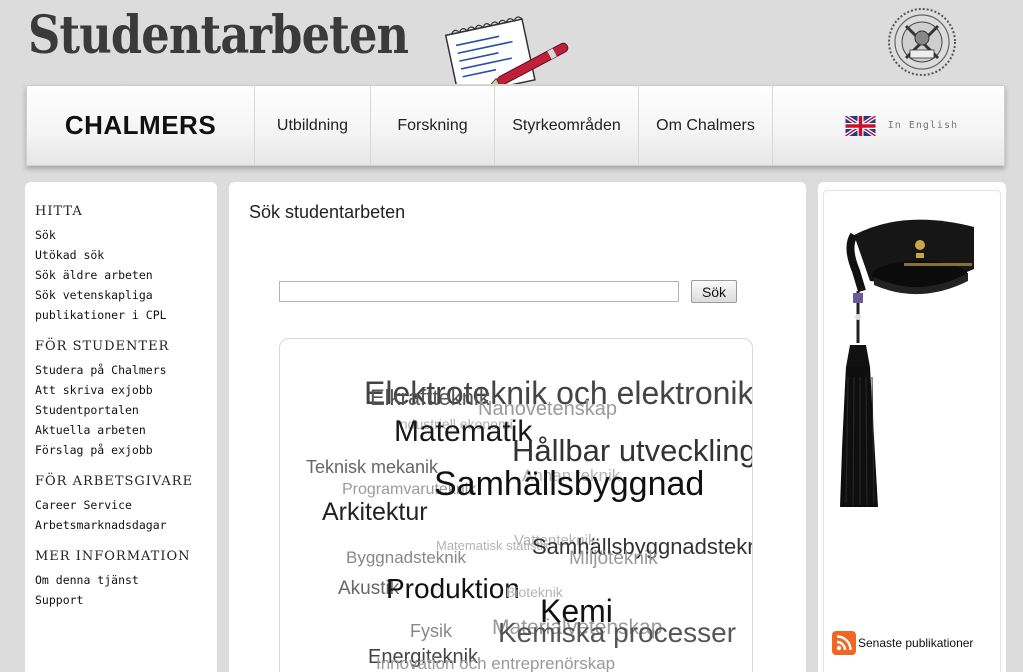 This screenshot has width=1023, height=672. Describe the element at coordinates (632, 450) in the screenshot. I see `tag-link: Hållbar utveckling` at that location.